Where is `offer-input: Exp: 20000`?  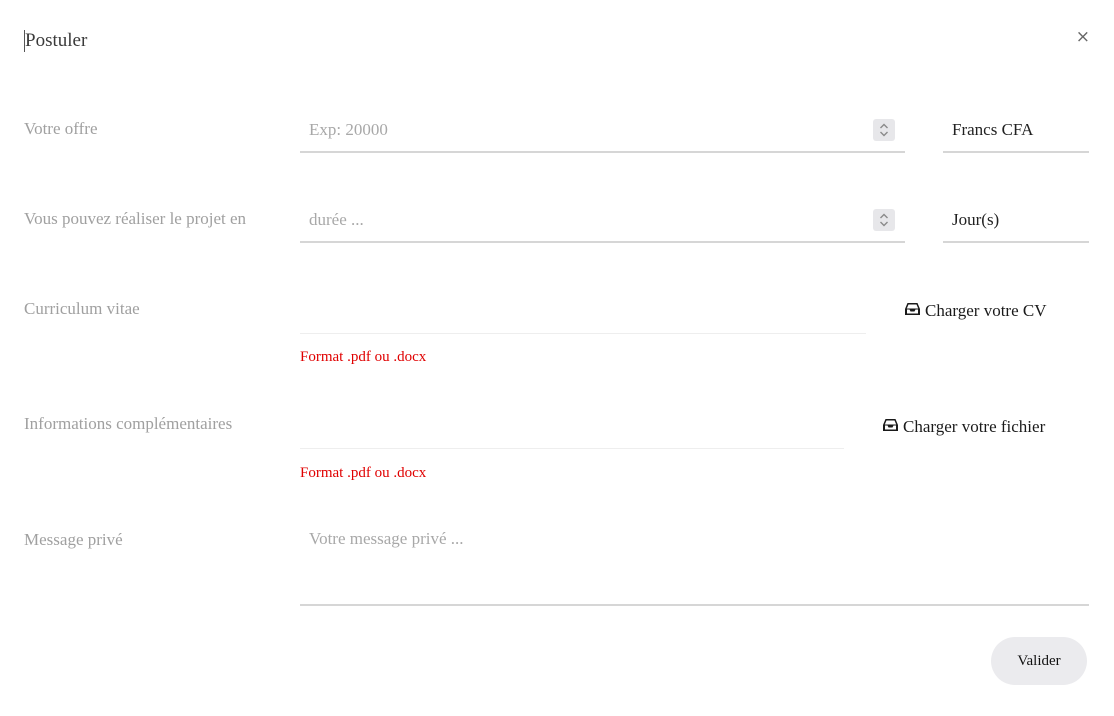 offer-input: Exp: 20000 is located at coordinates (602, 131).